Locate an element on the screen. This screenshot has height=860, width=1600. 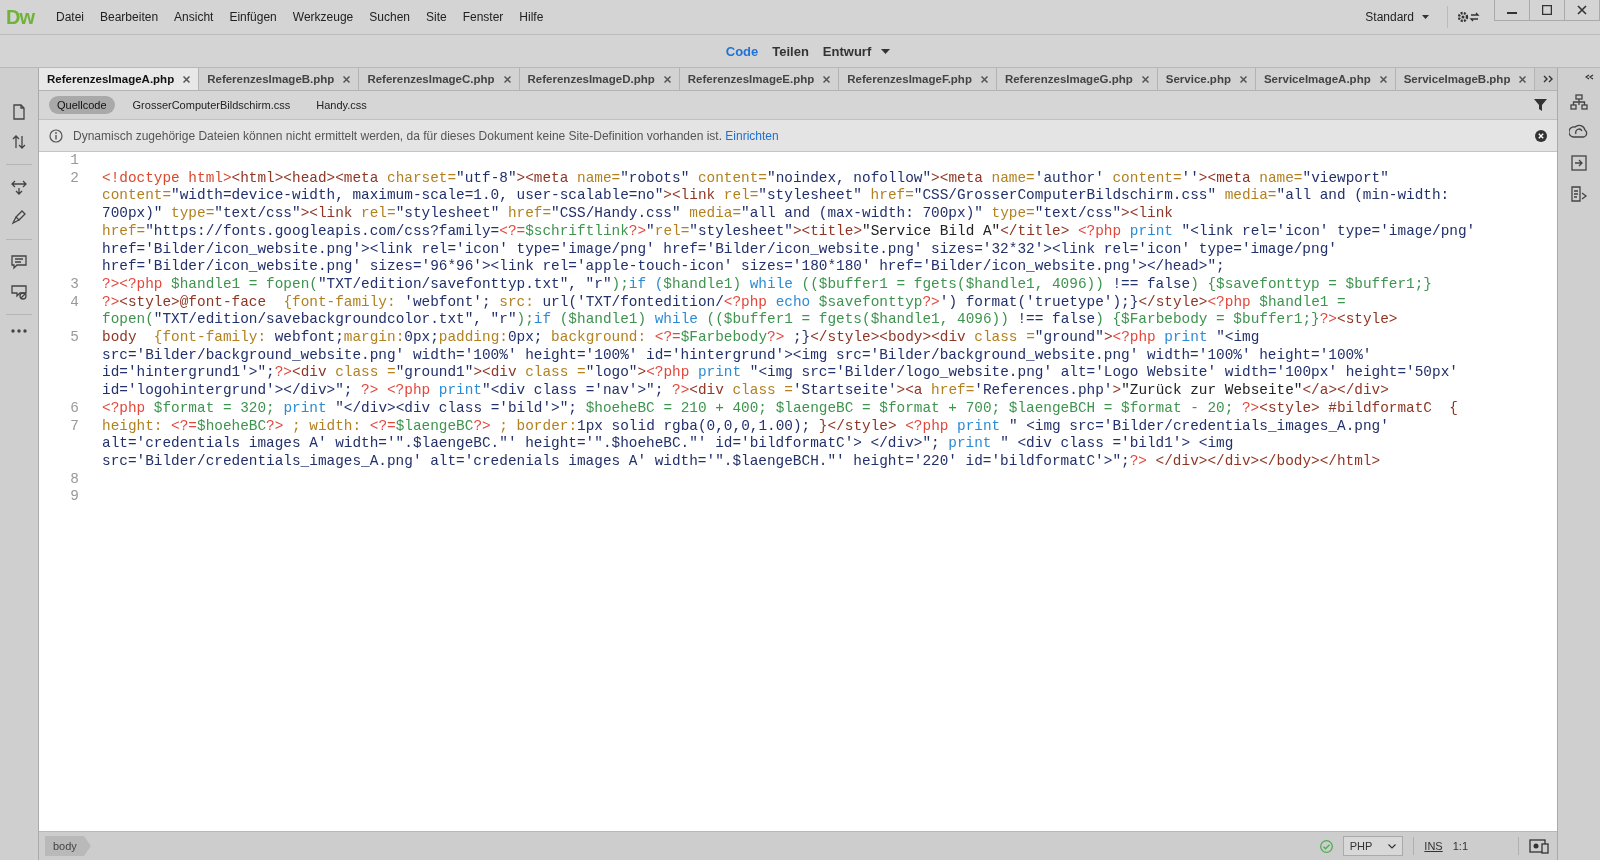
code-navigator-icon is located at coordinates (1579, 195).